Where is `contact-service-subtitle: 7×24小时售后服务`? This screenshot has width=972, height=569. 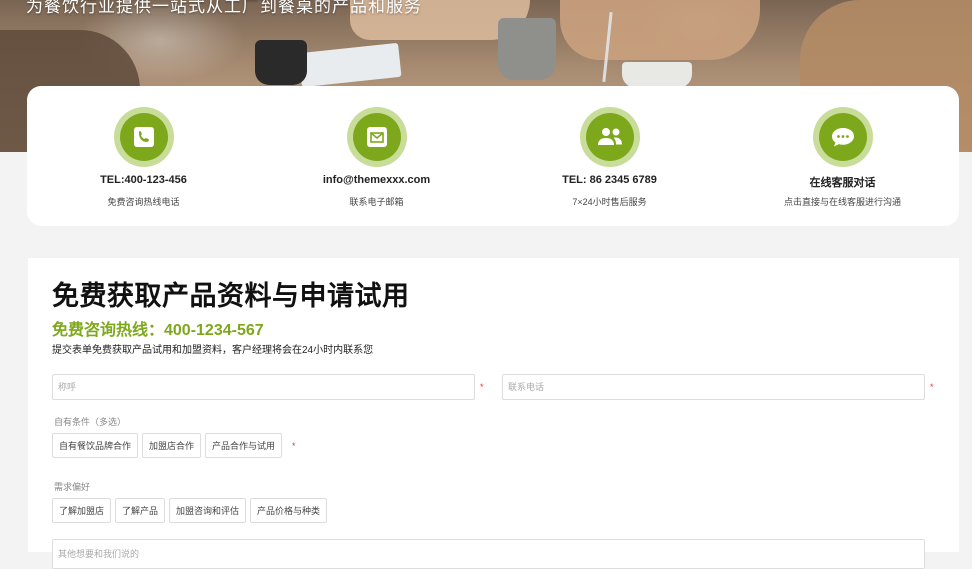
contact-service-subtitle: 7×24小时售后服务 is located at coordinates (609, 202).